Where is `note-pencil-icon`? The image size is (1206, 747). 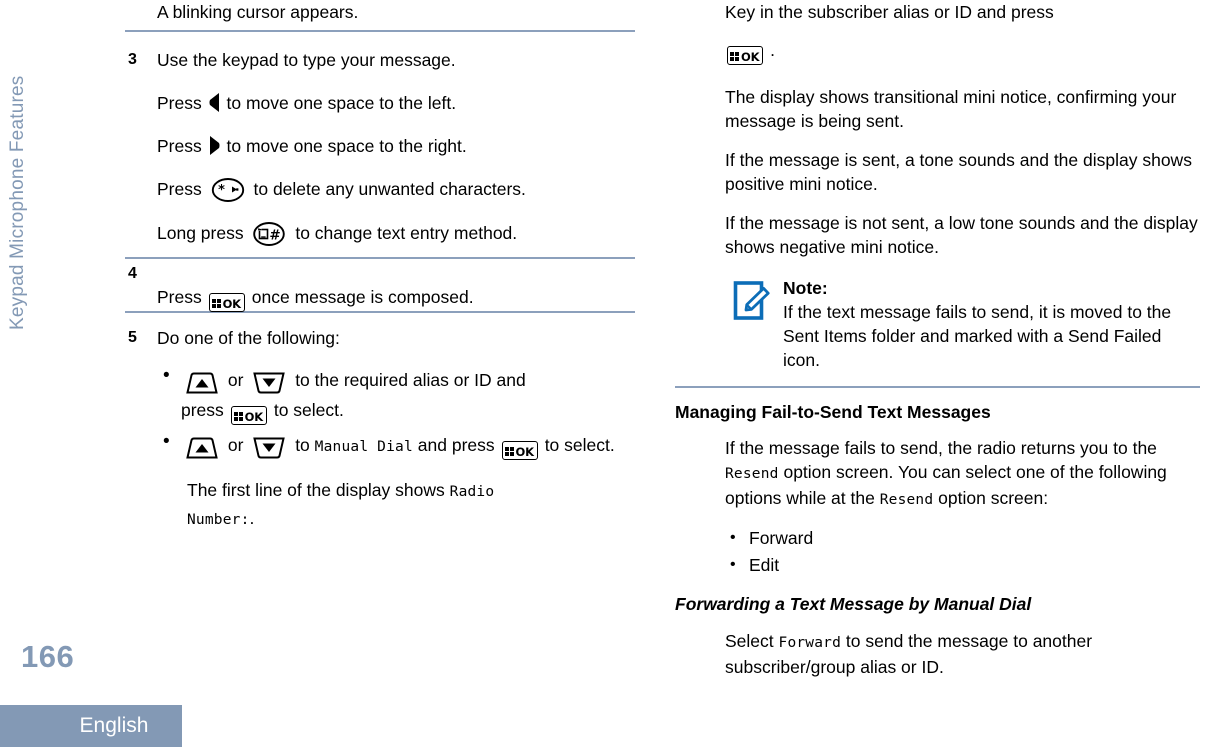 note-pencil-icon is located at coordinates (754, 303).